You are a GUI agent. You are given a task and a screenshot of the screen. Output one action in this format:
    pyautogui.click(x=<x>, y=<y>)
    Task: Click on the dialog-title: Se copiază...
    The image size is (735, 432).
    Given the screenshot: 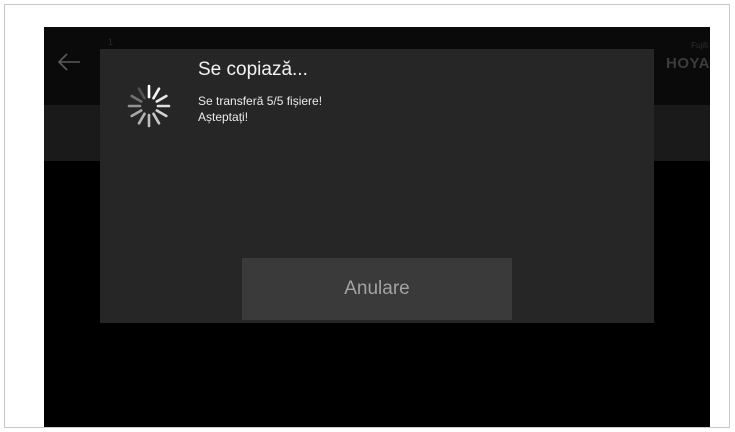 What is the action you would take?
    pyautogui.click(x=253, y=69)
    